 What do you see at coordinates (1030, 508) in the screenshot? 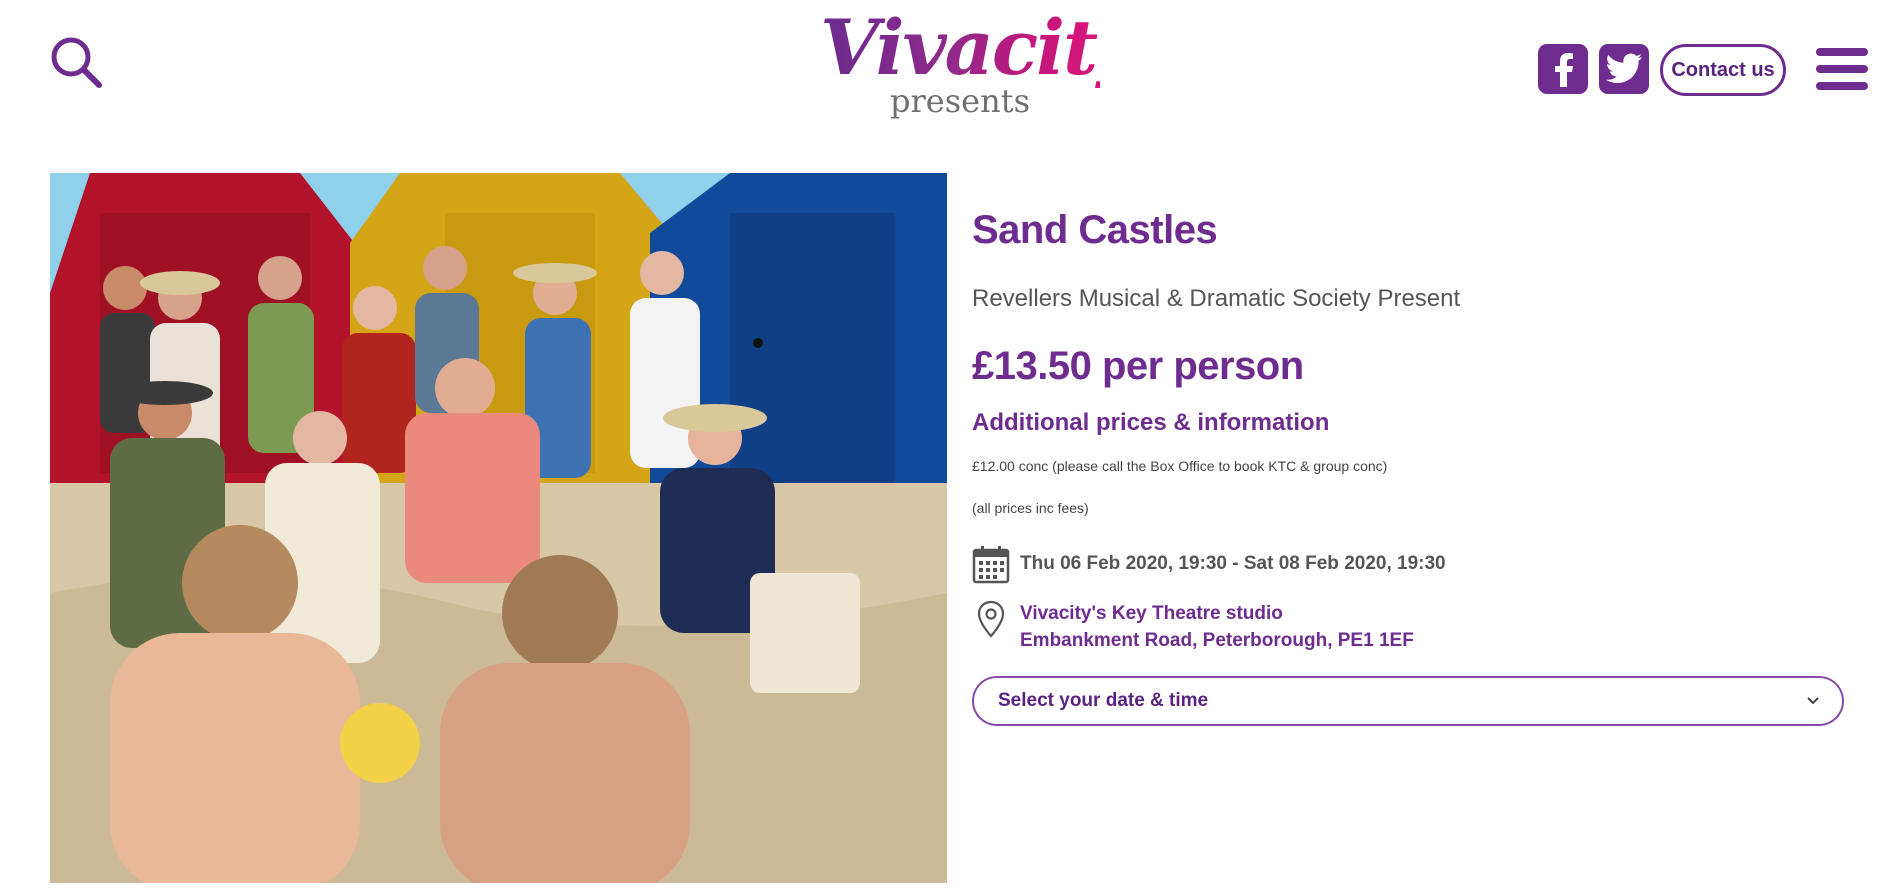
I see `fees-note: (all prices inc fees)` at bounding box center [1030, 508].